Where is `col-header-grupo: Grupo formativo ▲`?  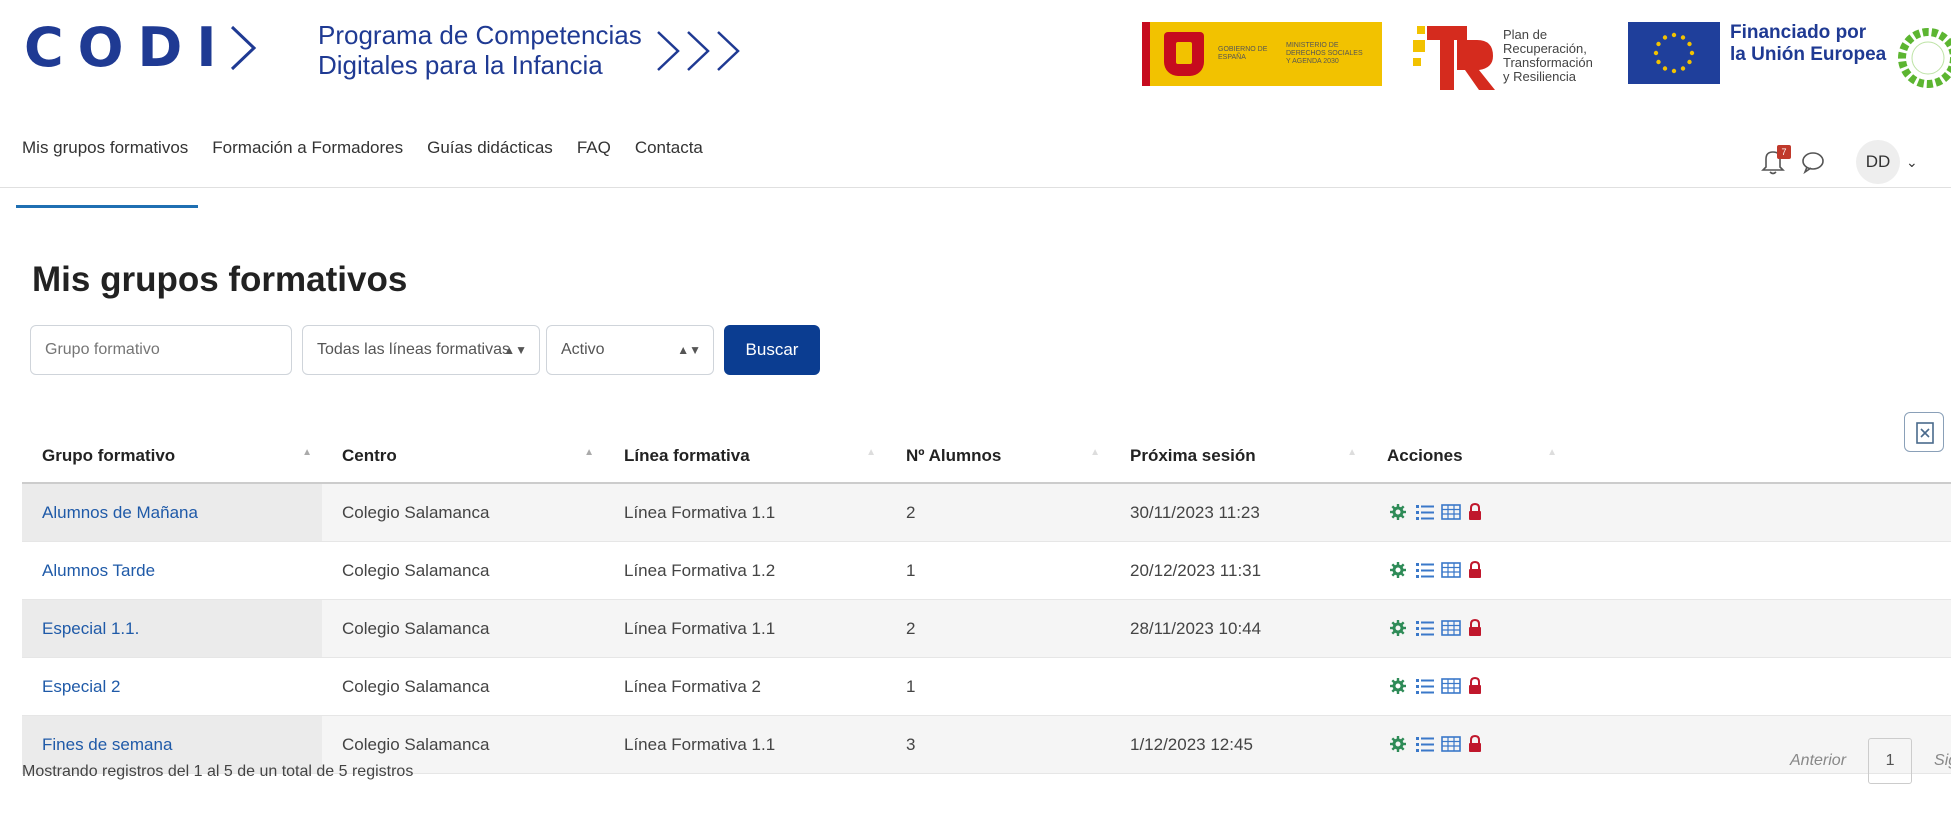
col-header-grupo: Grupo formativo ▲ is located at coordinates (172, 455).